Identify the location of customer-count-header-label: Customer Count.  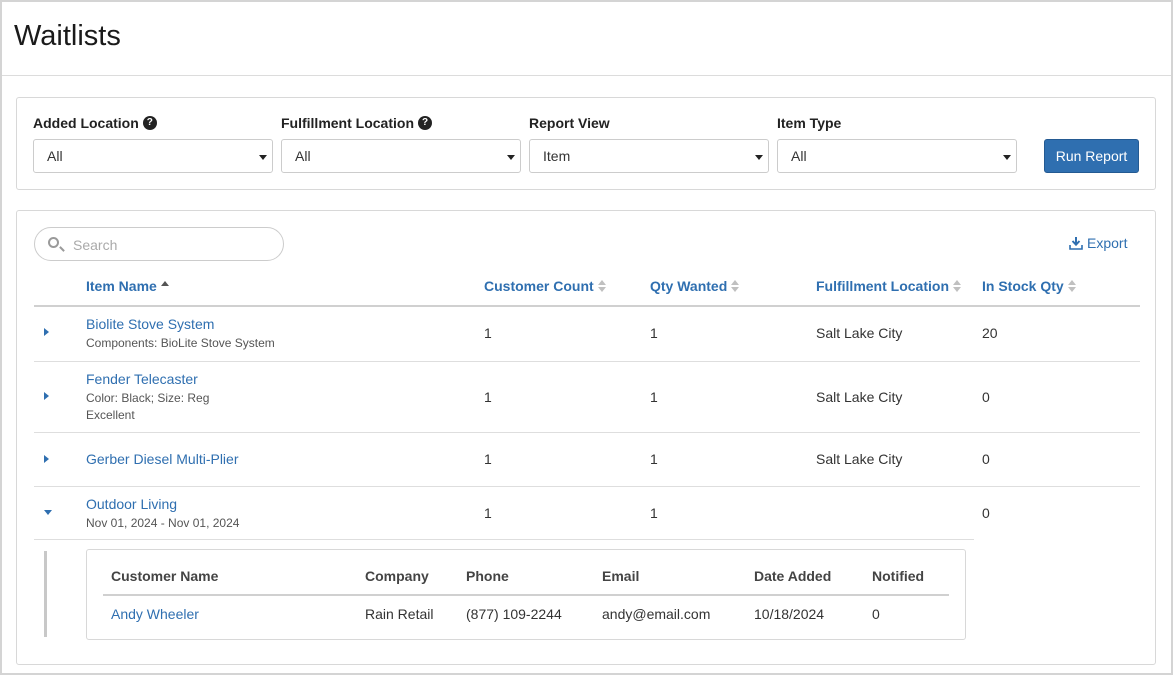
(539, 286).